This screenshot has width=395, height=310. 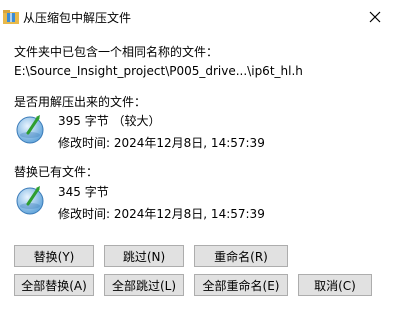 I want to click on close-button, so click(x=375, y=17).